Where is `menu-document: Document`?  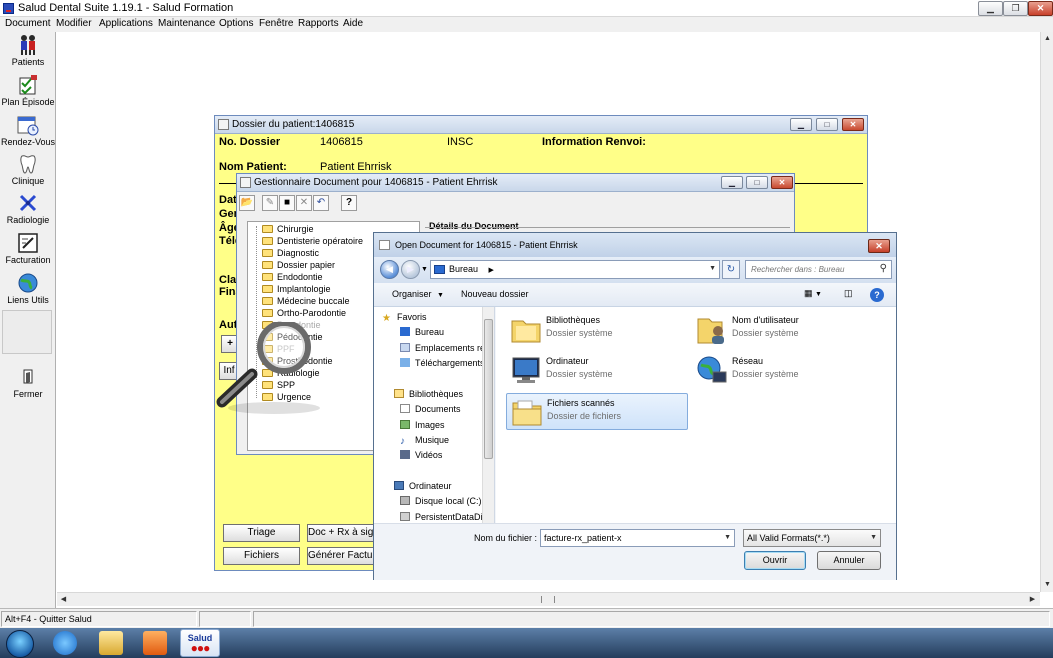 menu-document: Document is located at coordinates (28, 23).